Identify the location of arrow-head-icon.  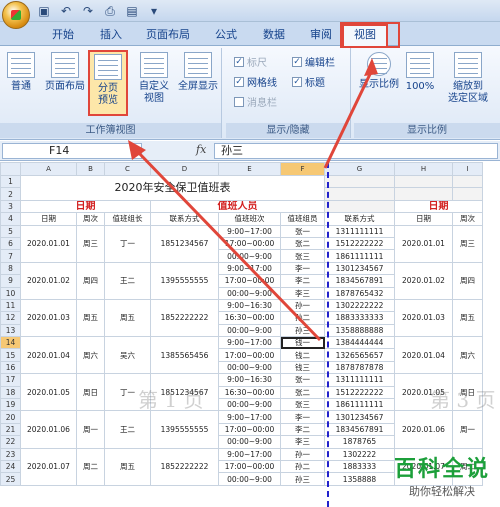
(371, 67).